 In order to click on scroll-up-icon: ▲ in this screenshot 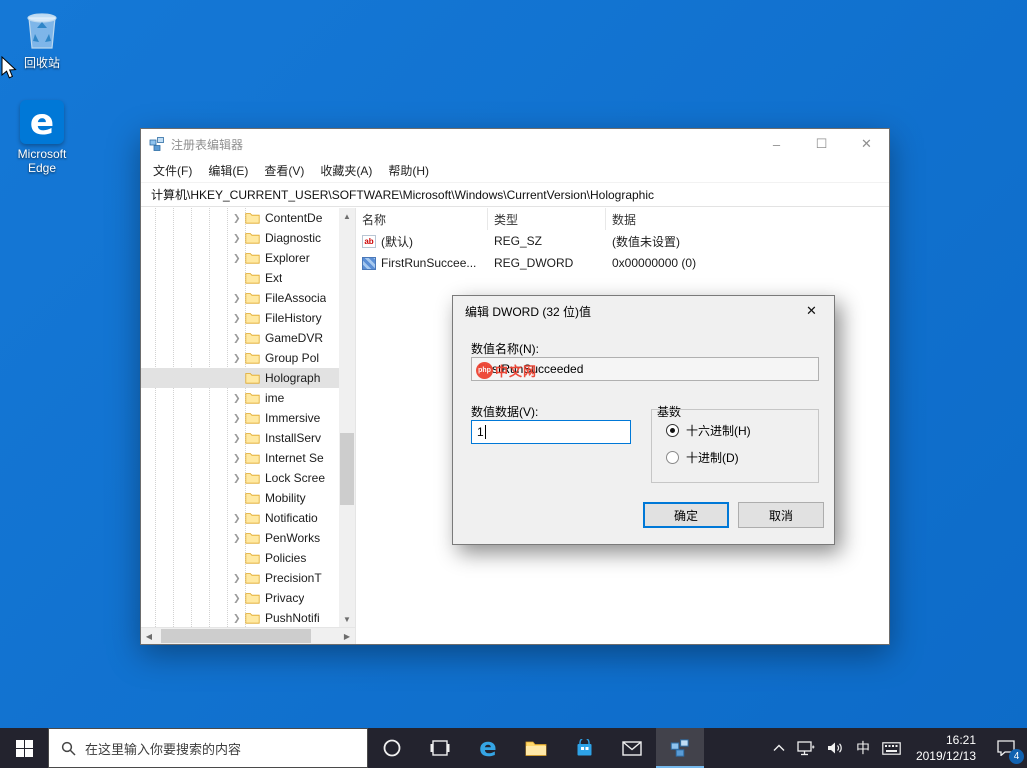, I will do `click(347, 216)`.